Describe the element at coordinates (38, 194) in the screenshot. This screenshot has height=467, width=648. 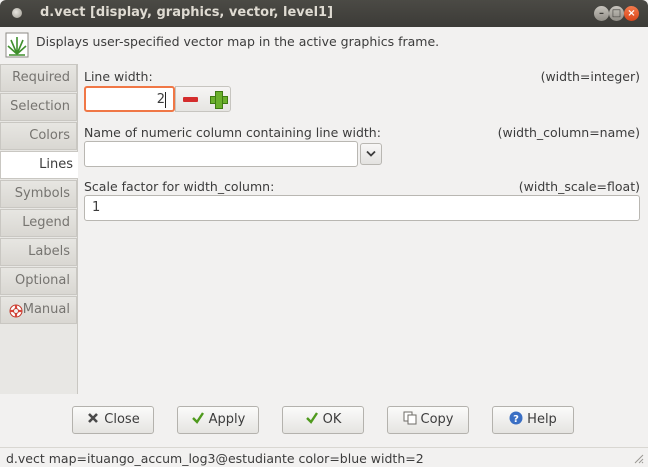
I see `tab-symbols: Symbols` at that location.